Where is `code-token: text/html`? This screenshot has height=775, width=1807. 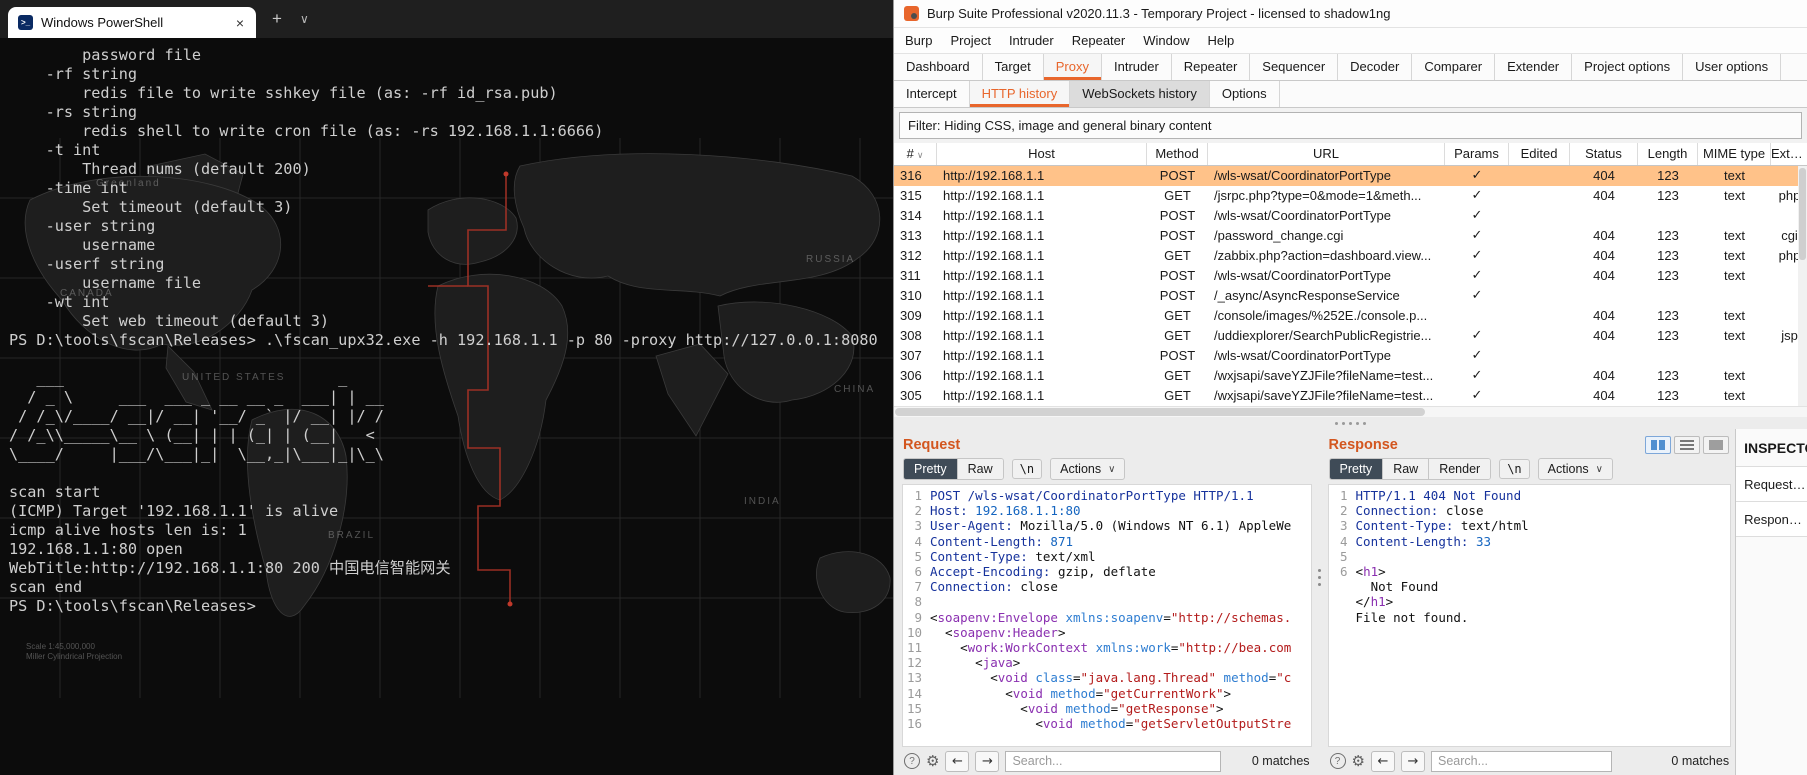
code-token: text/html is located at coordinates (1491, 526).